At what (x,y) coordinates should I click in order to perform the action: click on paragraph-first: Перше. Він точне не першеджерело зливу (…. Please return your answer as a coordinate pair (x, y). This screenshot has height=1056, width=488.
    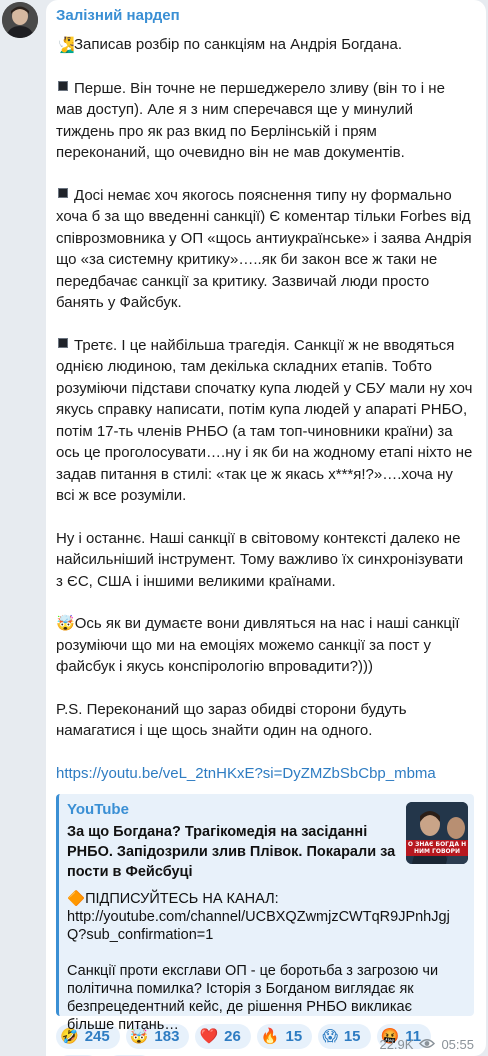
    Looking at the image, I should click on (250, 120).